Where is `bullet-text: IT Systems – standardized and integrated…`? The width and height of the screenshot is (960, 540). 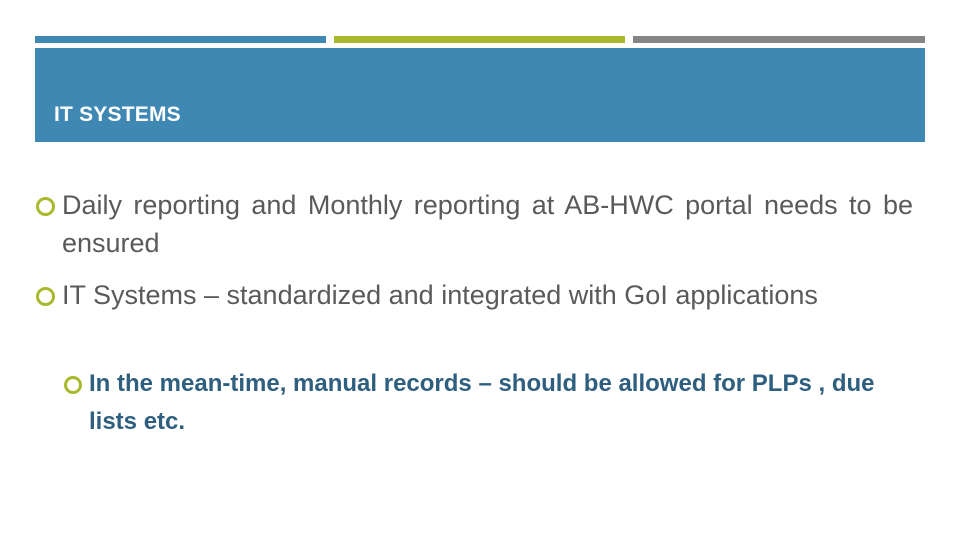
bullet-text: IT Systems – standardized and integrated… is located at coordinates (440, 295).